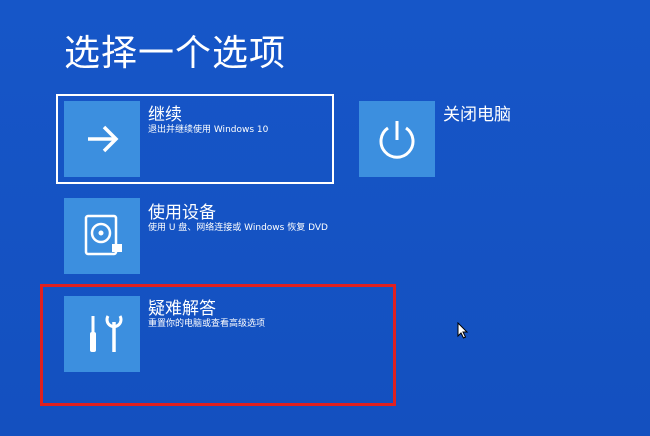 The height and width of the screenshot is (436, 650). Describe the element at coordinates (397, 139) in the screenshot. I see `power-icon` at that location.